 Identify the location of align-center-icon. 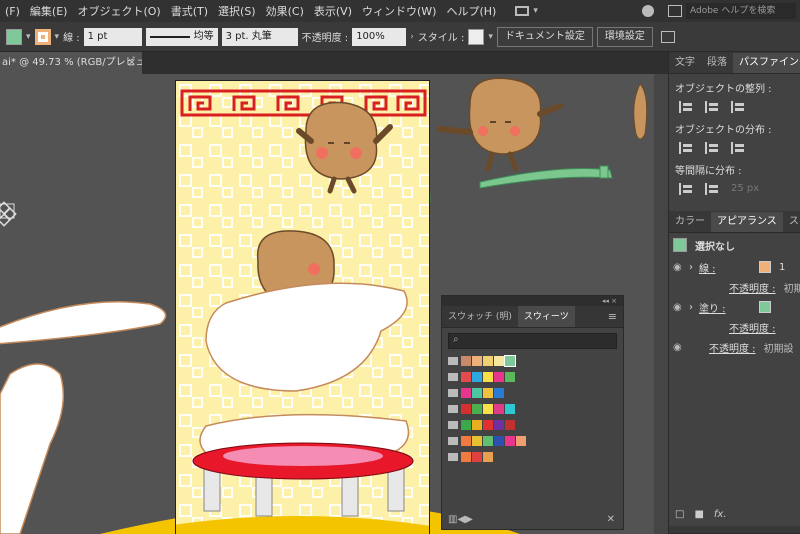
(712, 107).